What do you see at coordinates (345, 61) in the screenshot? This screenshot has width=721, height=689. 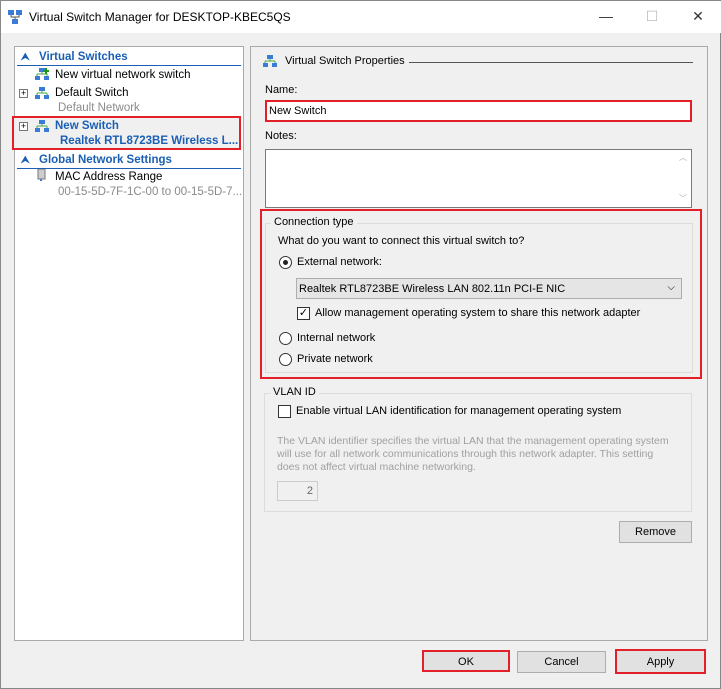 I see `properties-header: Virtual Switch Properties` at bounding box center [345, 61].